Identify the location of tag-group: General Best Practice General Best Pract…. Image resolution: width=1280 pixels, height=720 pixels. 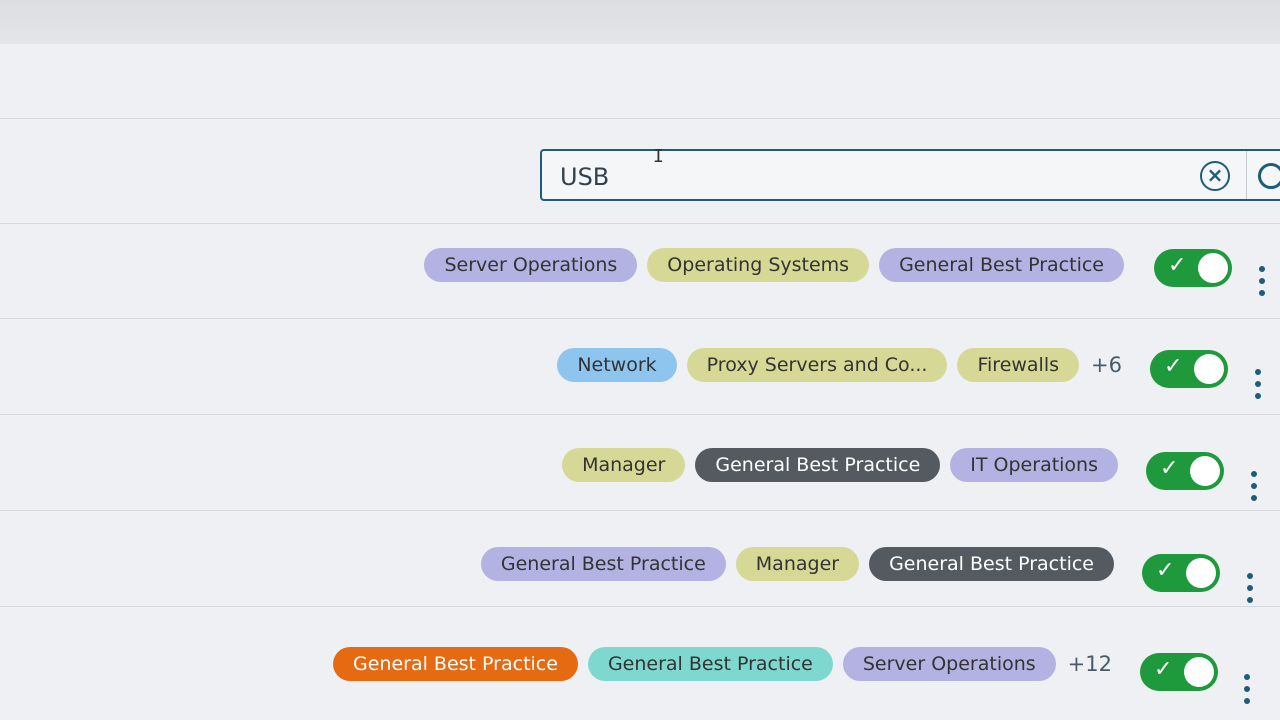
(722, 664).